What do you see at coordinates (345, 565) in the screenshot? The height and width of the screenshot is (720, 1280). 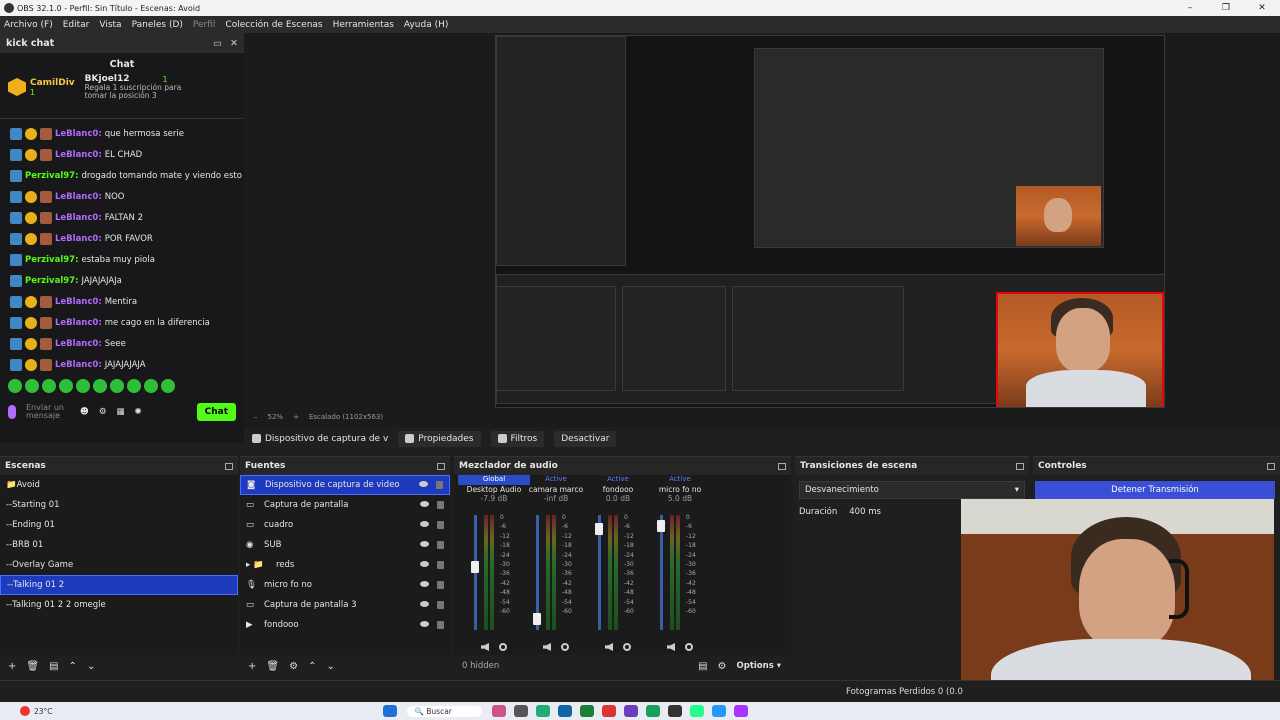 I see `source-item: ▸ 📁 reds` at bounding box center [345, 565].